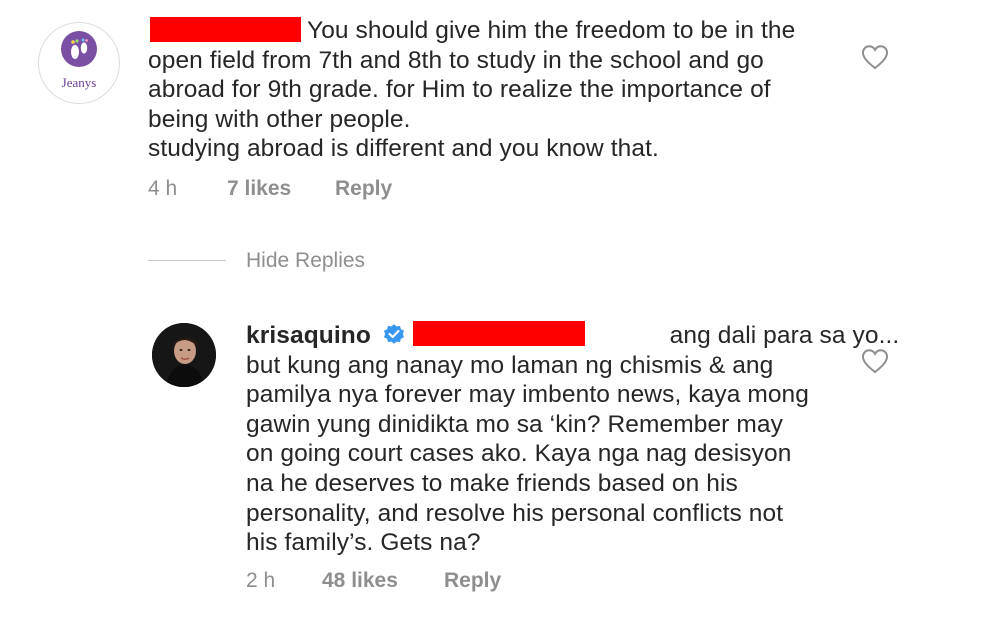 This screenshot has width=1000, height=624. I want to click on likes-link: 48 likes, so click(360, 581).